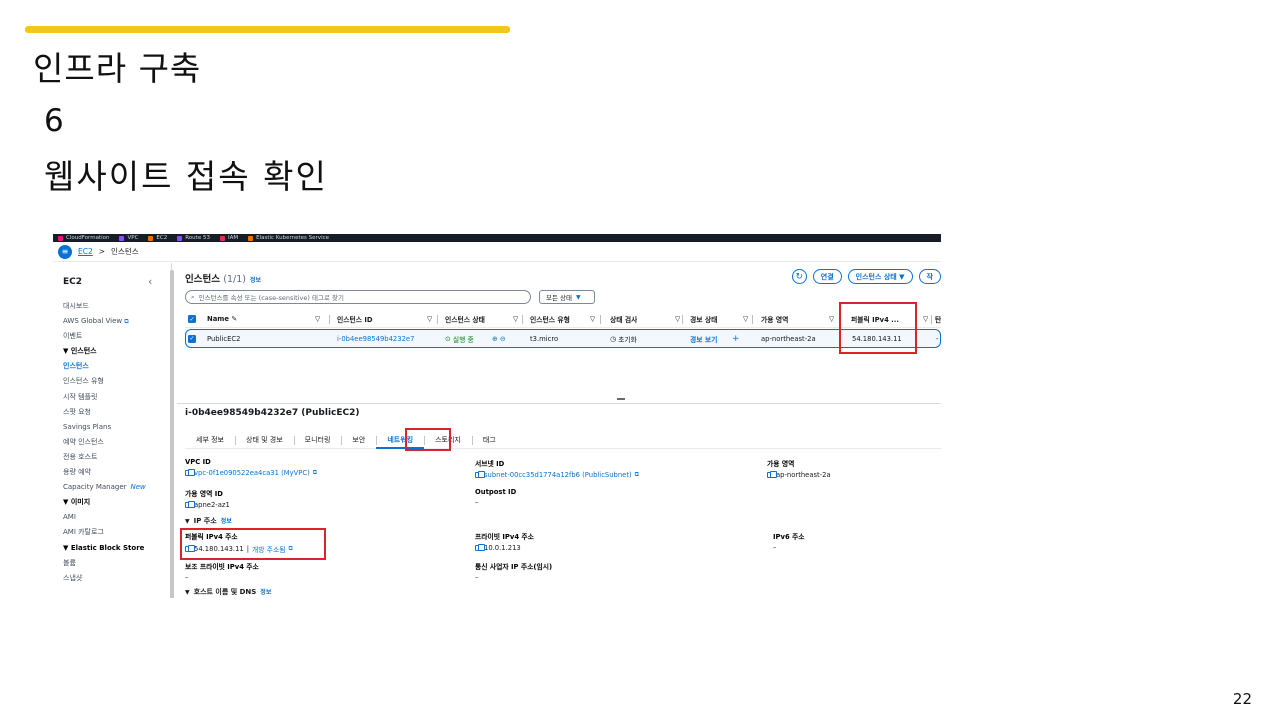 The height and width of the screenshot is (720, 1280). Describe the element at coordinates (550, 319) in the screenshot. I see `col-type: 인스턴스 유형` at that location.